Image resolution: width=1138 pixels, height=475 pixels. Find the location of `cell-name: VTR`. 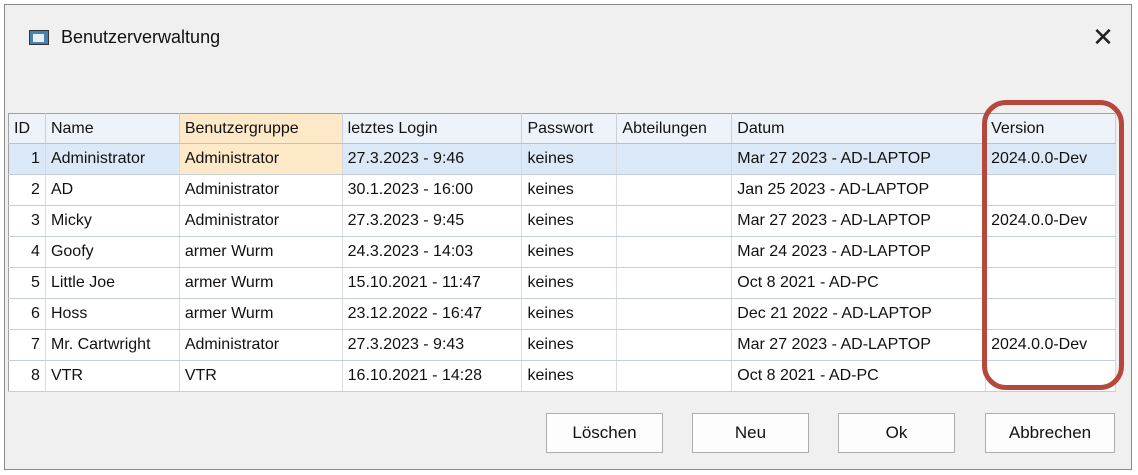

cell-name: VTR is located at coordinates (112, 376).